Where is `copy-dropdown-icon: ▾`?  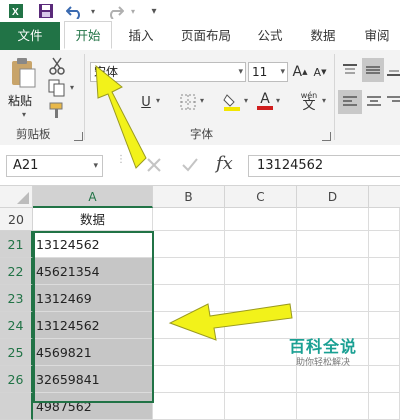 copy-dropdown-icon: ▾ is located at coordinates (72, 87).